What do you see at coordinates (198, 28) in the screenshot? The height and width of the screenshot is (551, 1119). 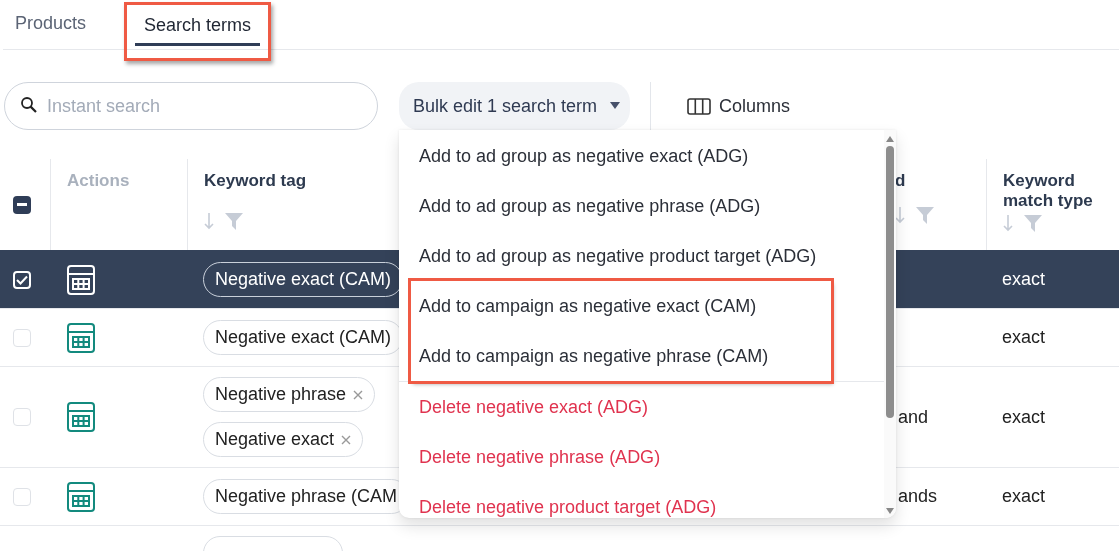 I see `tab: Search terms` at bounding box center [198, 28].